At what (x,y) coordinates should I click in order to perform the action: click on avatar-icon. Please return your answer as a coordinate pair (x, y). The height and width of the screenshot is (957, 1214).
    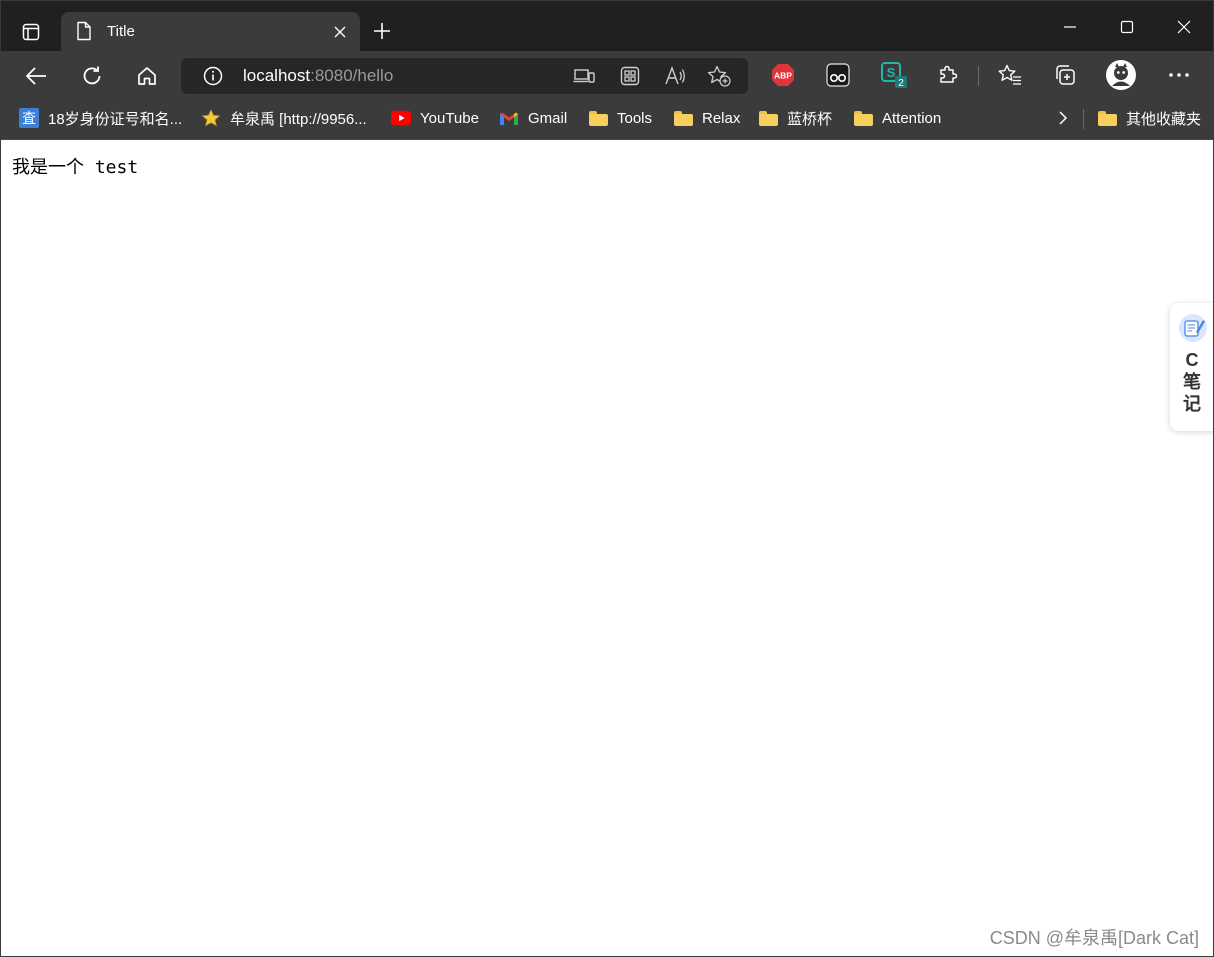
    Looking at the image, I should click on (1121, 75).